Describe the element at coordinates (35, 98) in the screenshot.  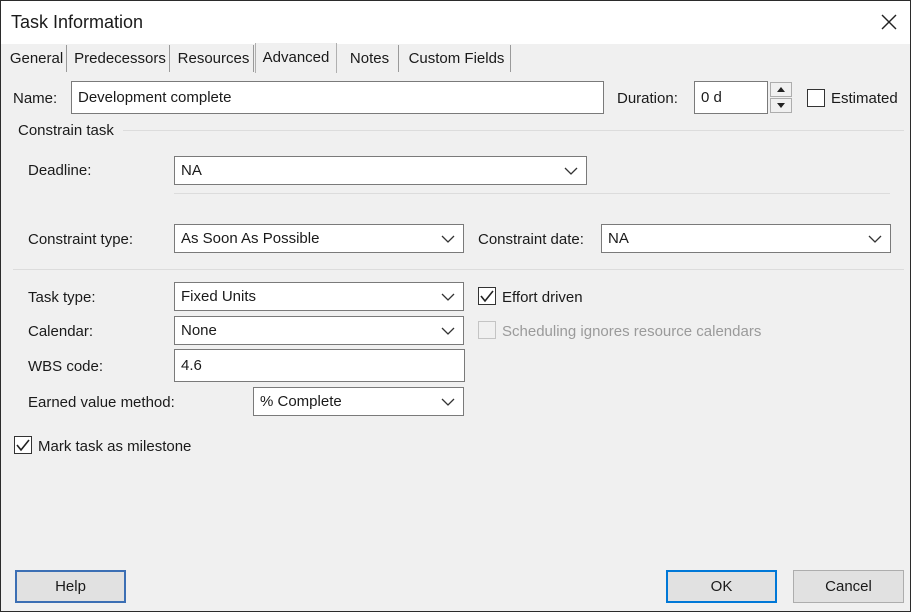
I see `name-label: Name:` at that location.